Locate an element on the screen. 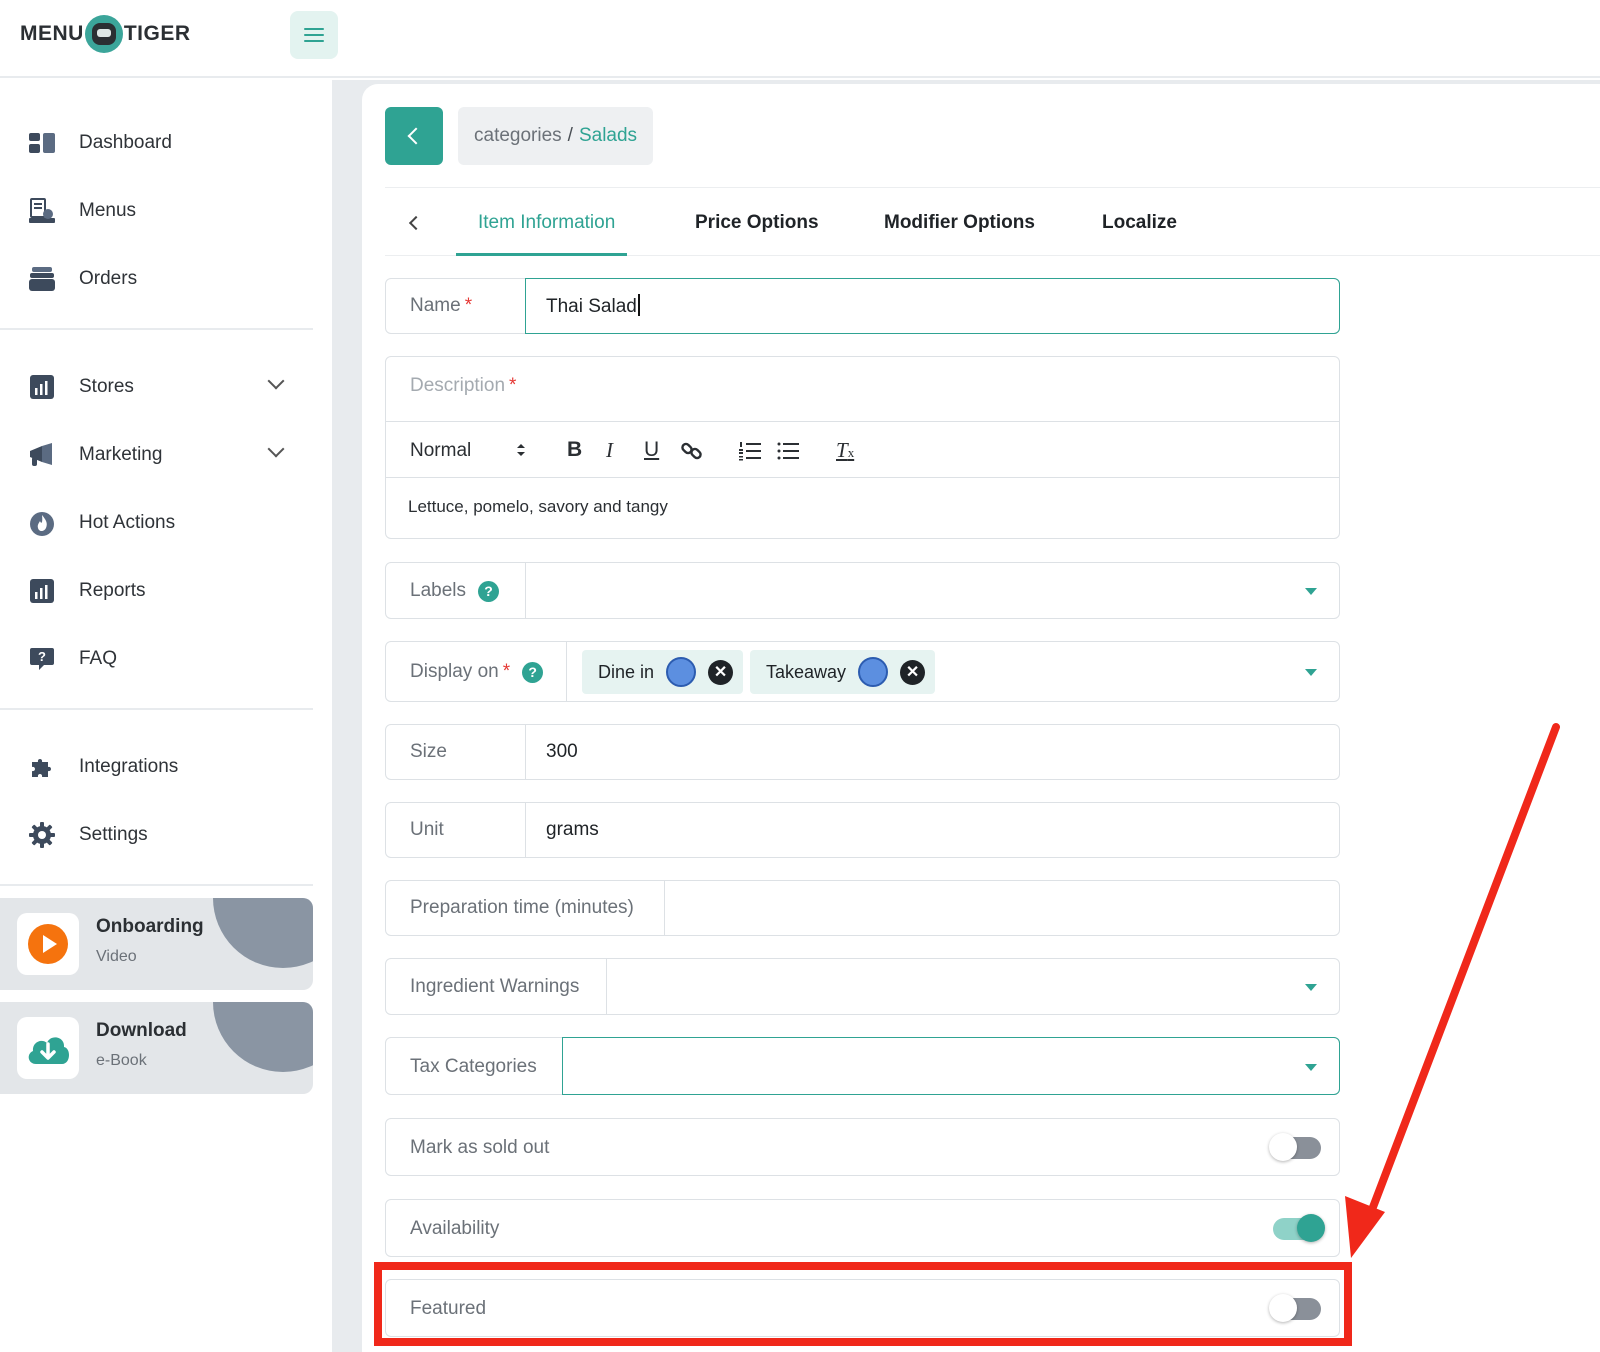  display-on-row: Display on *? Dine in ✕ Takeaway ✕ is located at coordinates (862, 671).